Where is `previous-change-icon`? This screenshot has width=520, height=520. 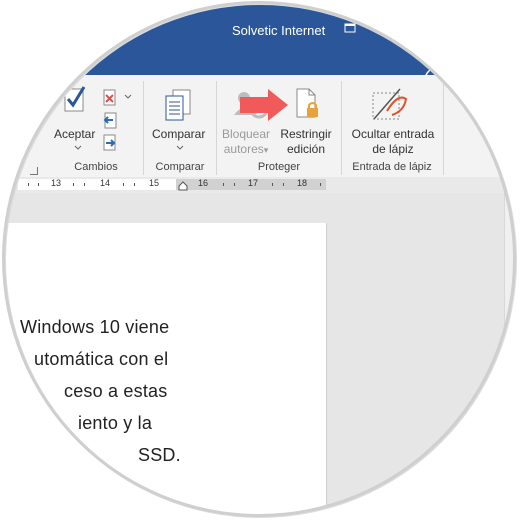
previous-change-icon is located at coordinates (110, 121).